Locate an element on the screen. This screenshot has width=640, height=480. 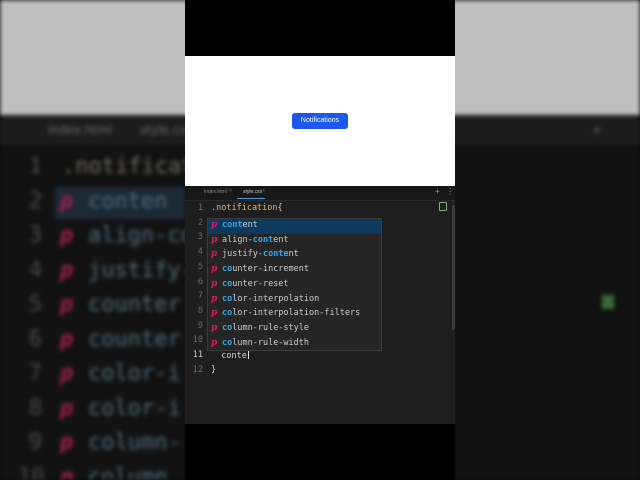
suggestion-item: p justify-content is located at coordinates (294, 255).